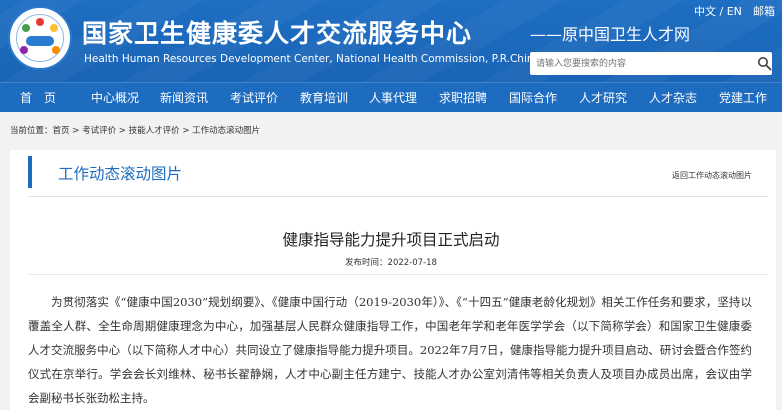 The height and width of the screenshot is (410, 782). I want to click on search-icon, so click(764, 63).